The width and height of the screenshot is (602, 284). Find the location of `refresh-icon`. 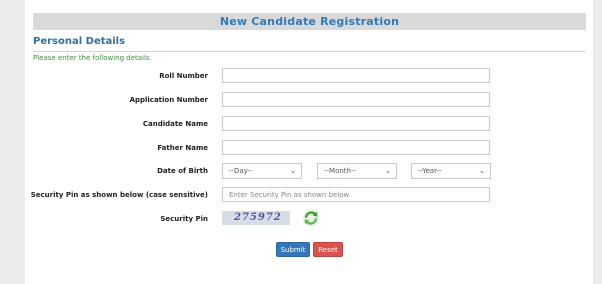

refresh-icon is located at coordinates (311, 218).